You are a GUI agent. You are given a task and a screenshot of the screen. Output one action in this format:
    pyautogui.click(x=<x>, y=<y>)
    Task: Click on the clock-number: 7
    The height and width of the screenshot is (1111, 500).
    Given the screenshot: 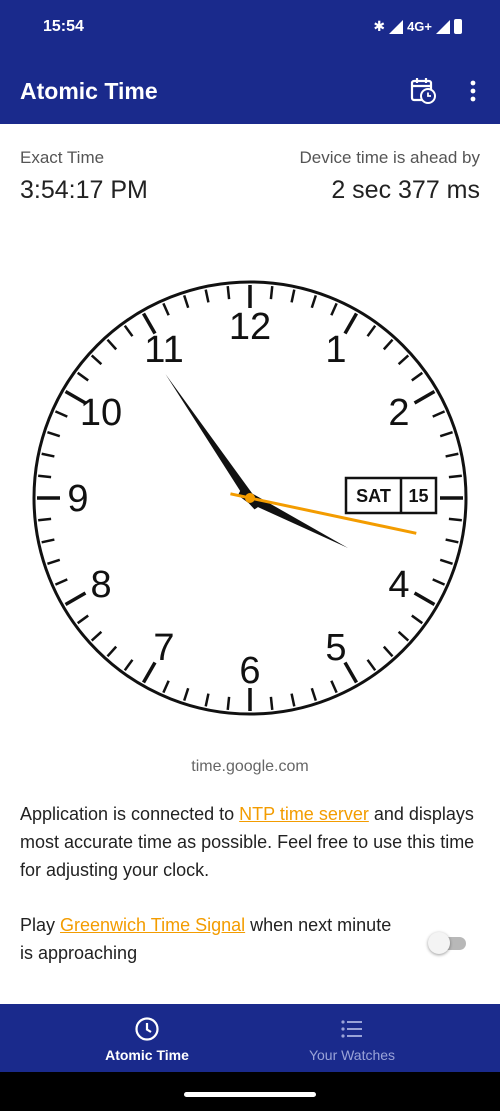 What is the action you would take?
    pyautogui.click(x=163, y=648)
    